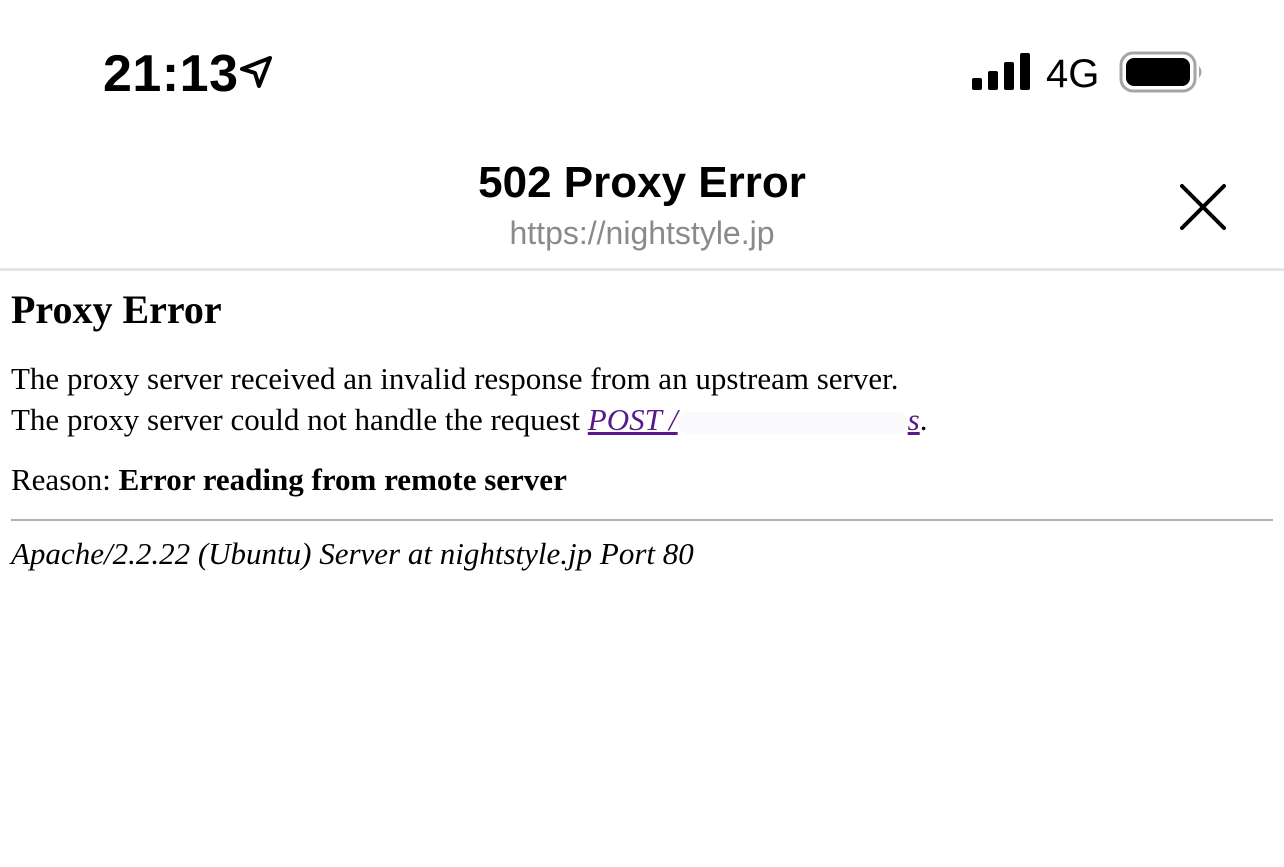 The height and width of the screenshot is (867, 1284). Describe the element at coordinates (65, 479) in the screenshot. I see `reason-label: Reason:` at that location.